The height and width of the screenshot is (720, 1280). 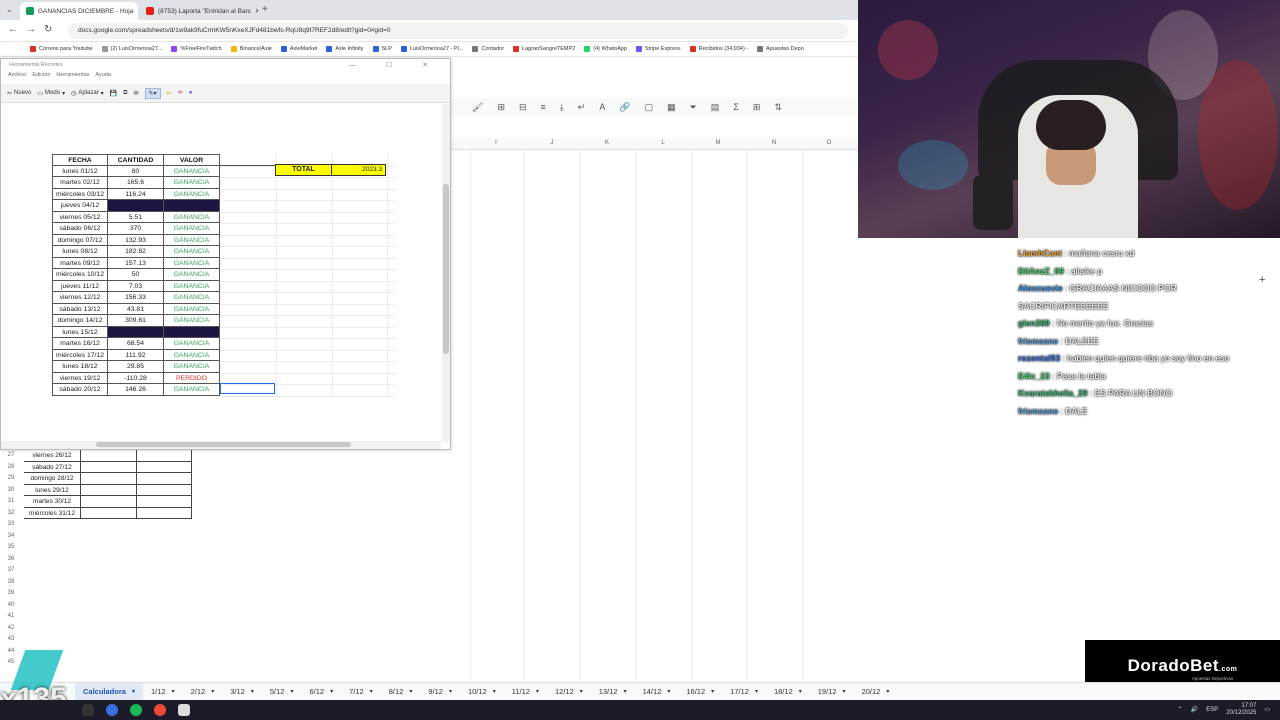 I want to click on date-cell: domingo 28/12, so click(x=52, y=479).